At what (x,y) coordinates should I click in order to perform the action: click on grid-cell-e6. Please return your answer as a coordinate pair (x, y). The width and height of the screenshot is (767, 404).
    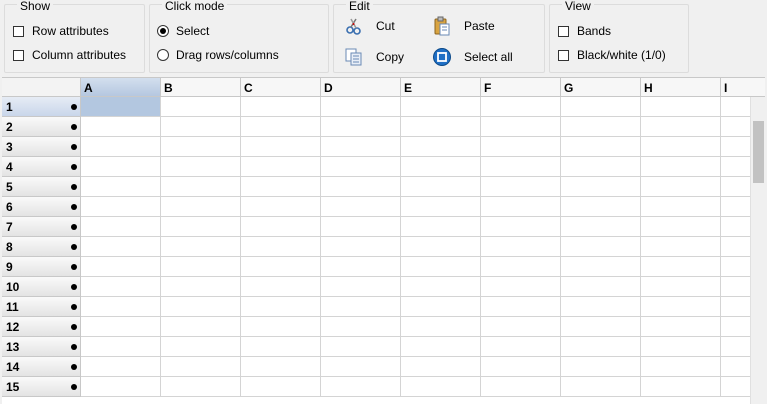
    Looking at the image, I should click on (441, 207).